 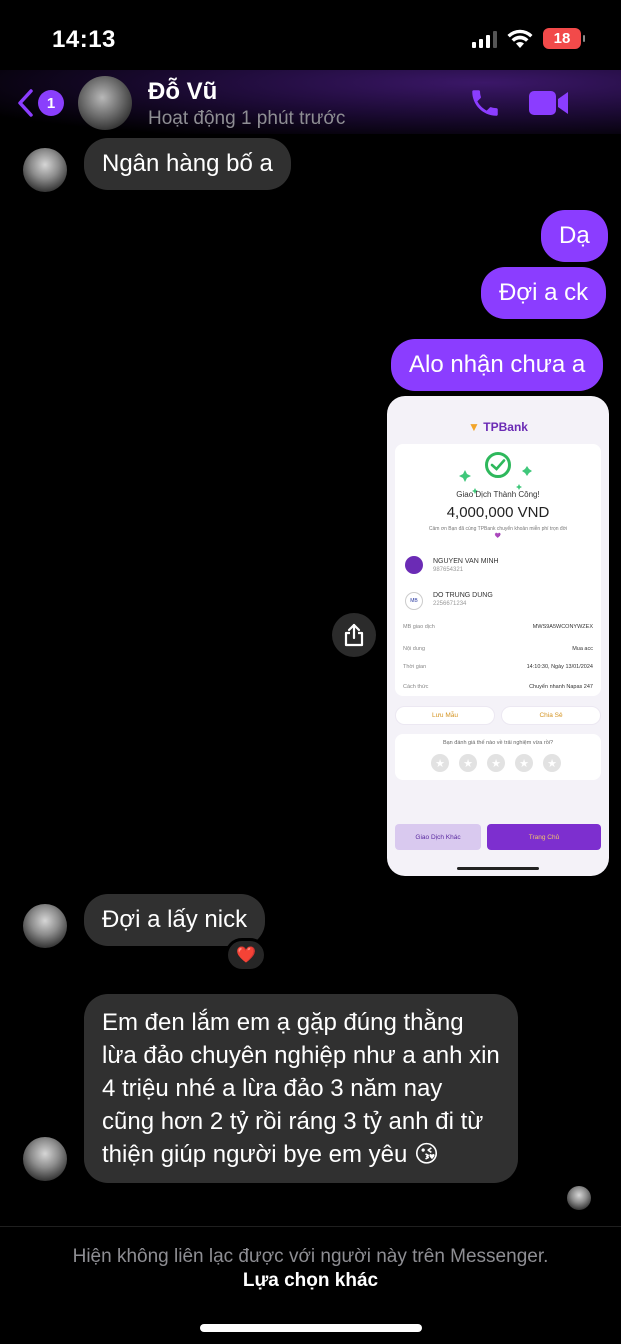 What do you see at coordinates (311, 1328) in the screenshot?
I see `home-indicator` at bounding box center [311, 1328].